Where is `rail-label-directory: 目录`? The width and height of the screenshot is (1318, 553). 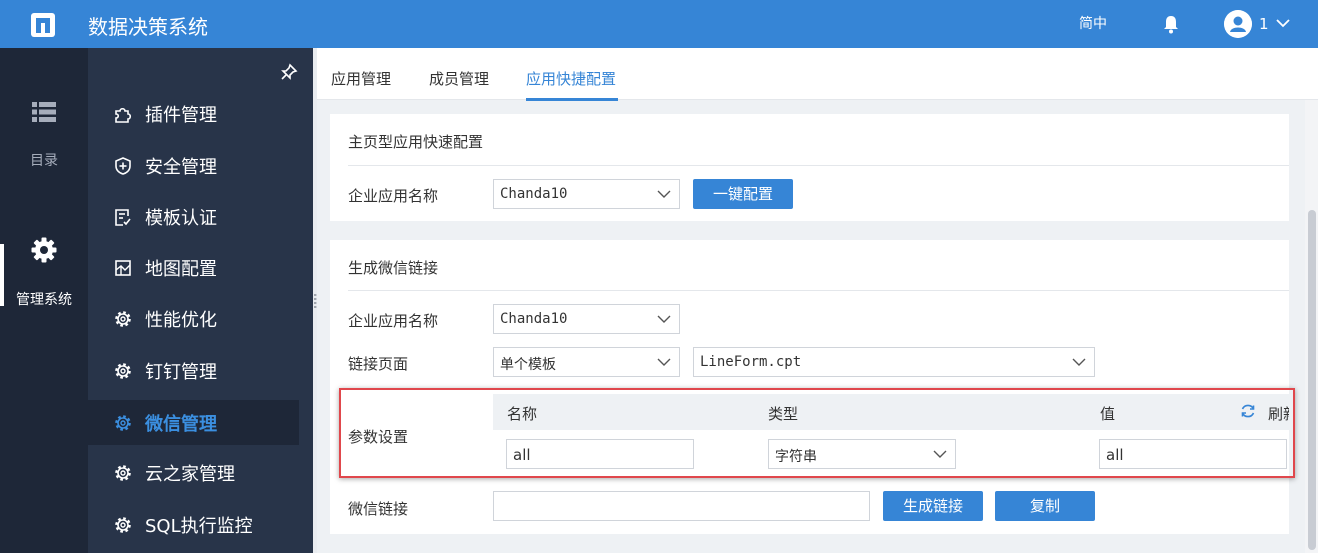
rail-label-directory: 目录 is located at coordinates (44, 161).